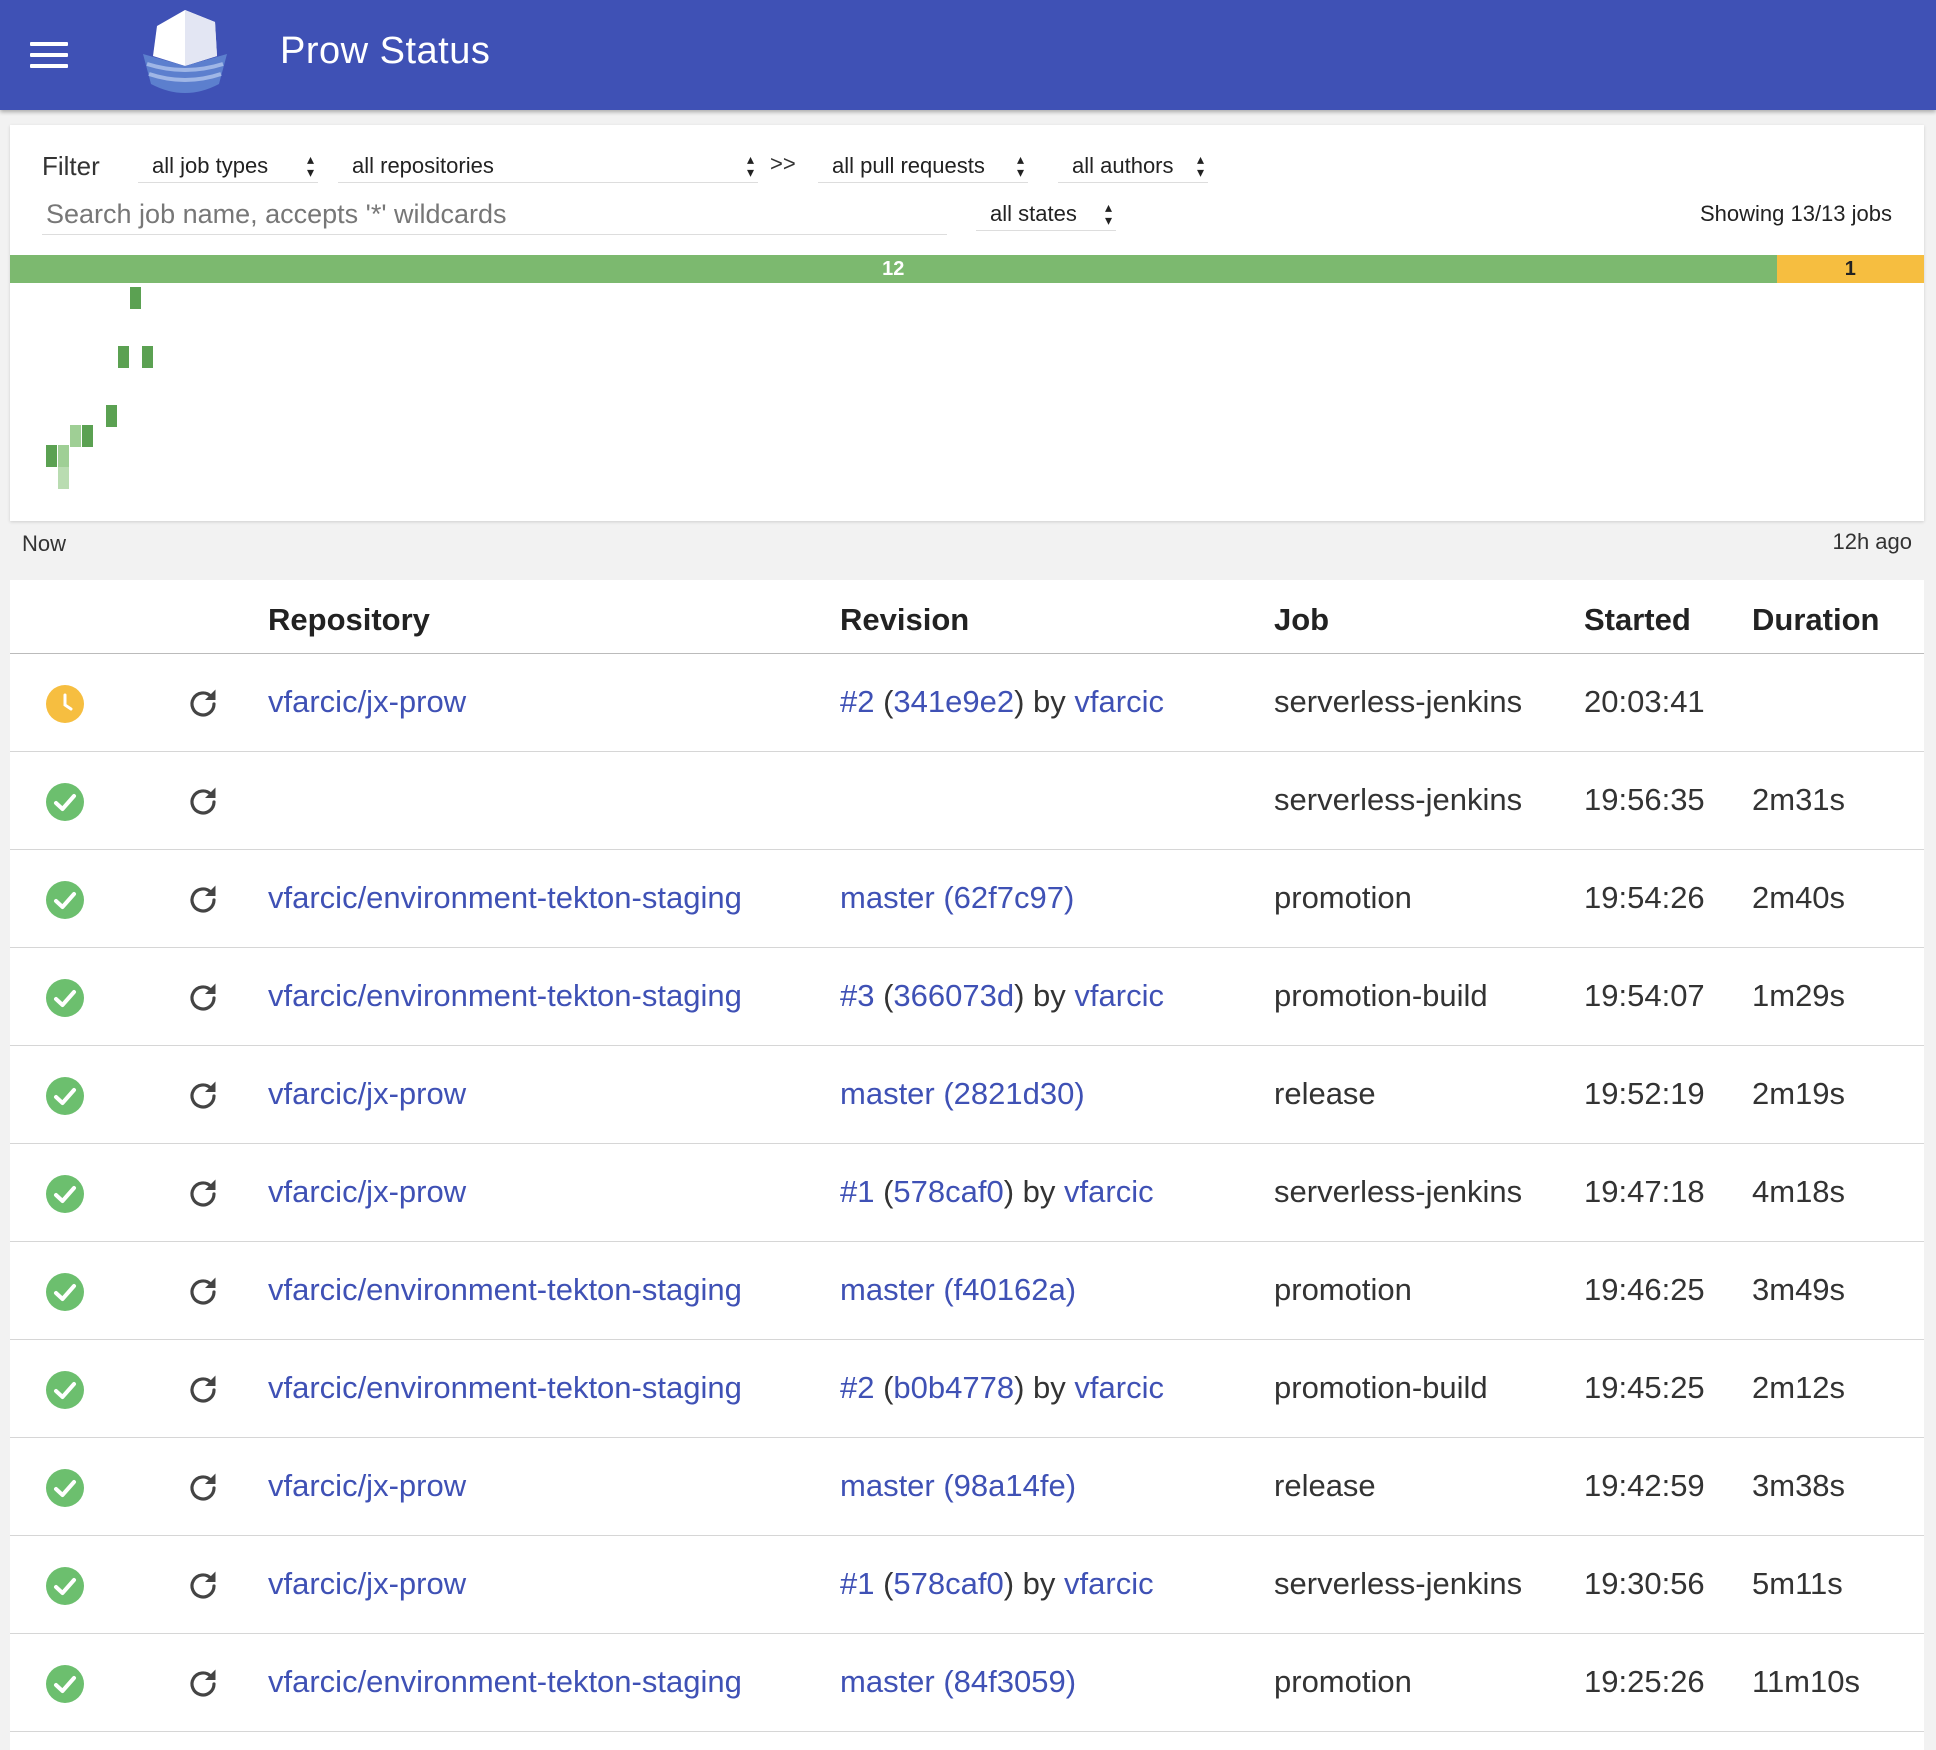 The image size is (1936, 1750). Describe the element at coordinates (1795, 213) in the screenshot. I see `job-count-label: Showing 13/13 jobs` at that location.